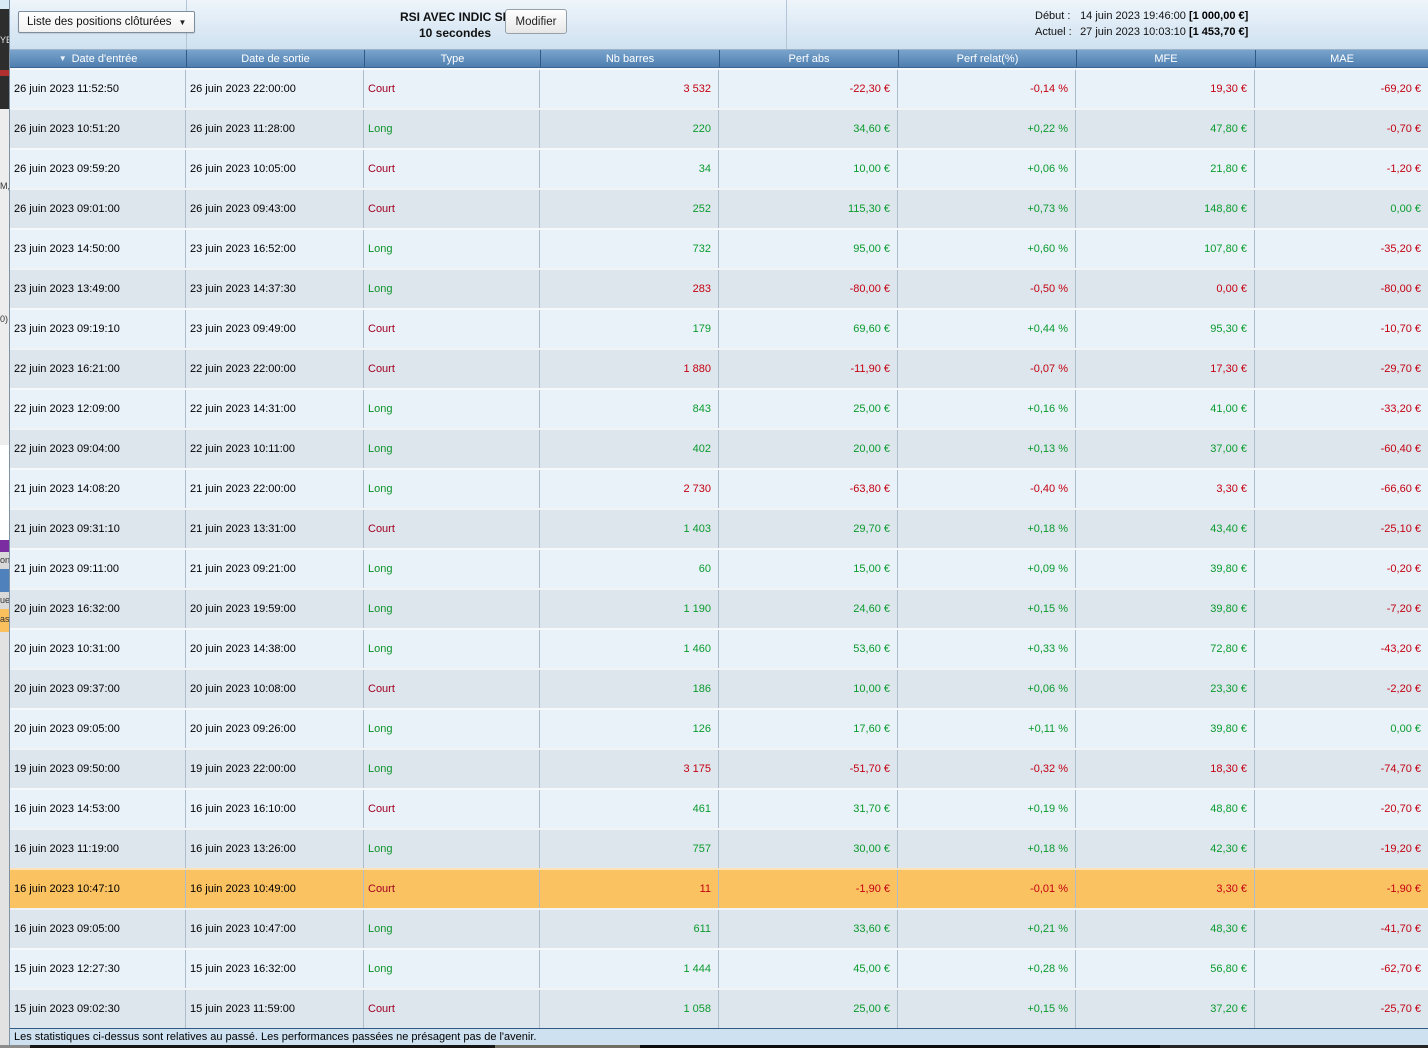 The height and width of the screenshot is (1048, 1428). What do you see at coordinates (1400, 89) in the screenshot?
I see `cell-mae: -69,20 €` at bounding box center [1400, 89].